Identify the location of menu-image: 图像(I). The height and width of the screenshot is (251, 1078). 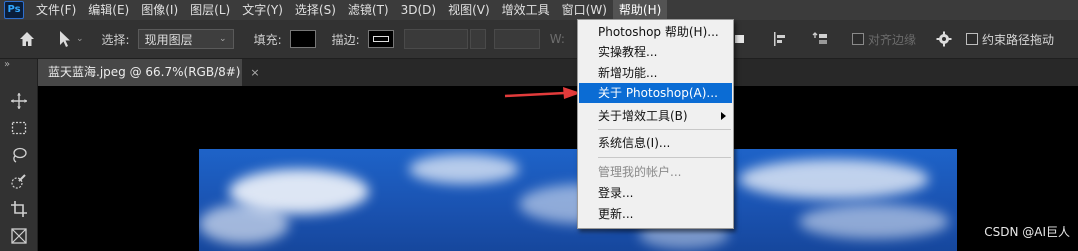
(159, 10).